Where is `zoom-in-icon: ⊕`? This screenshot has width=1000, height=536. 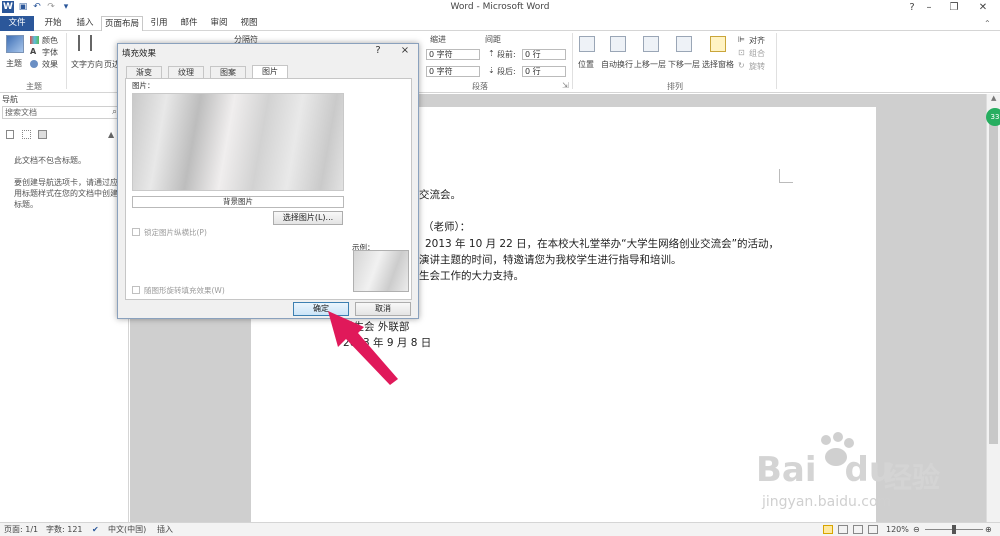 zoom-in-icon: ⊕ is located at coordinates (988, 530).